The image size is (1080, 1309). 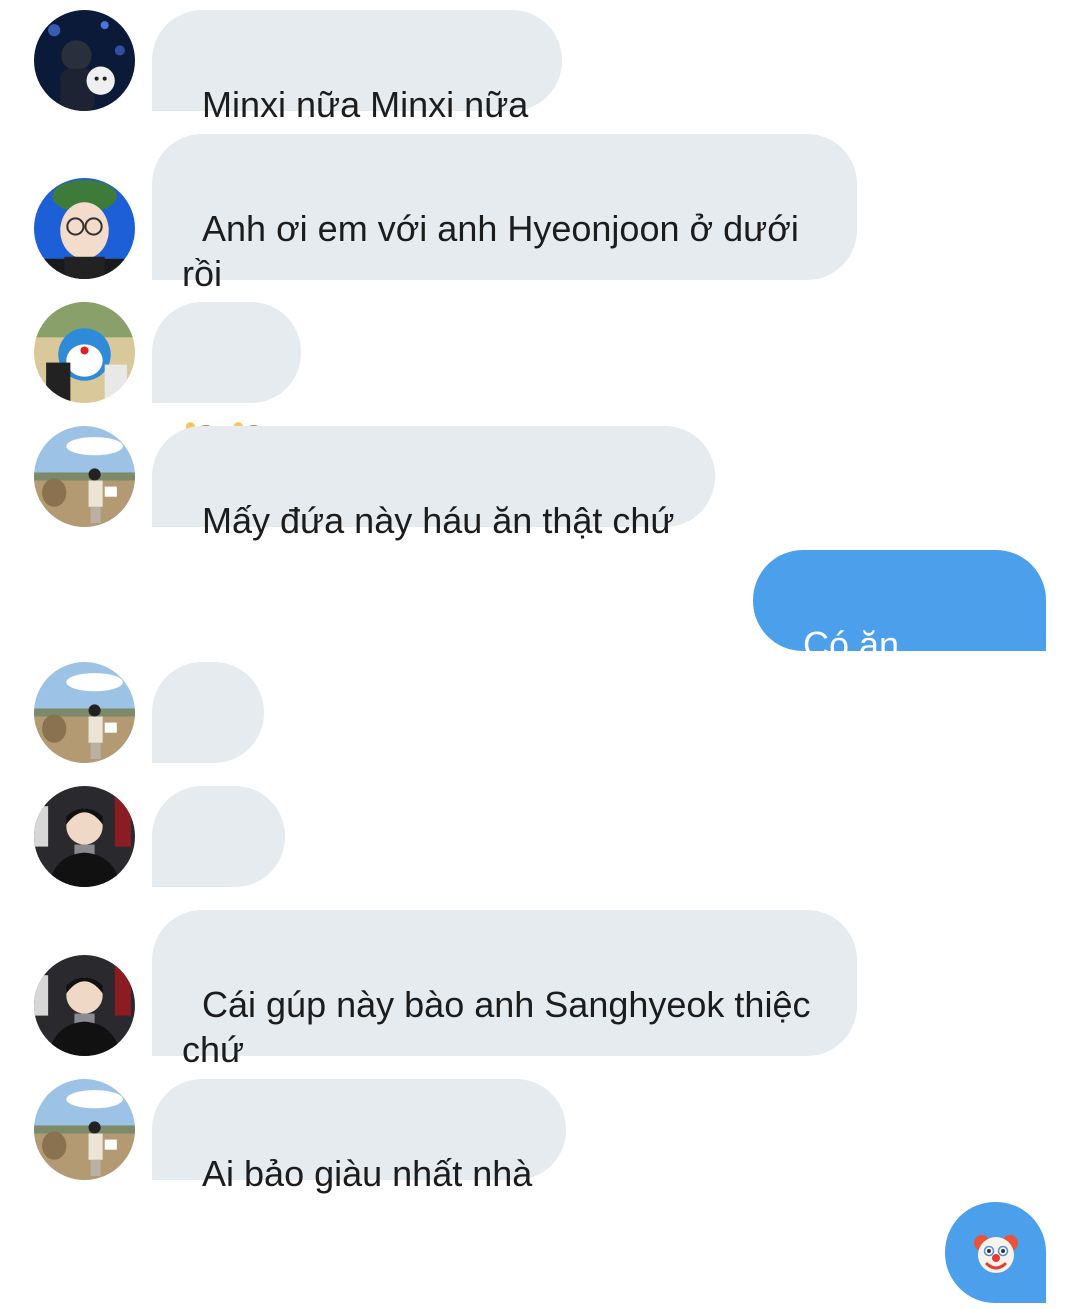 What do you see at coordinates (84, 352) in the screenshot?
I see `avatar-doraemon` at bounding box center [84, 352].